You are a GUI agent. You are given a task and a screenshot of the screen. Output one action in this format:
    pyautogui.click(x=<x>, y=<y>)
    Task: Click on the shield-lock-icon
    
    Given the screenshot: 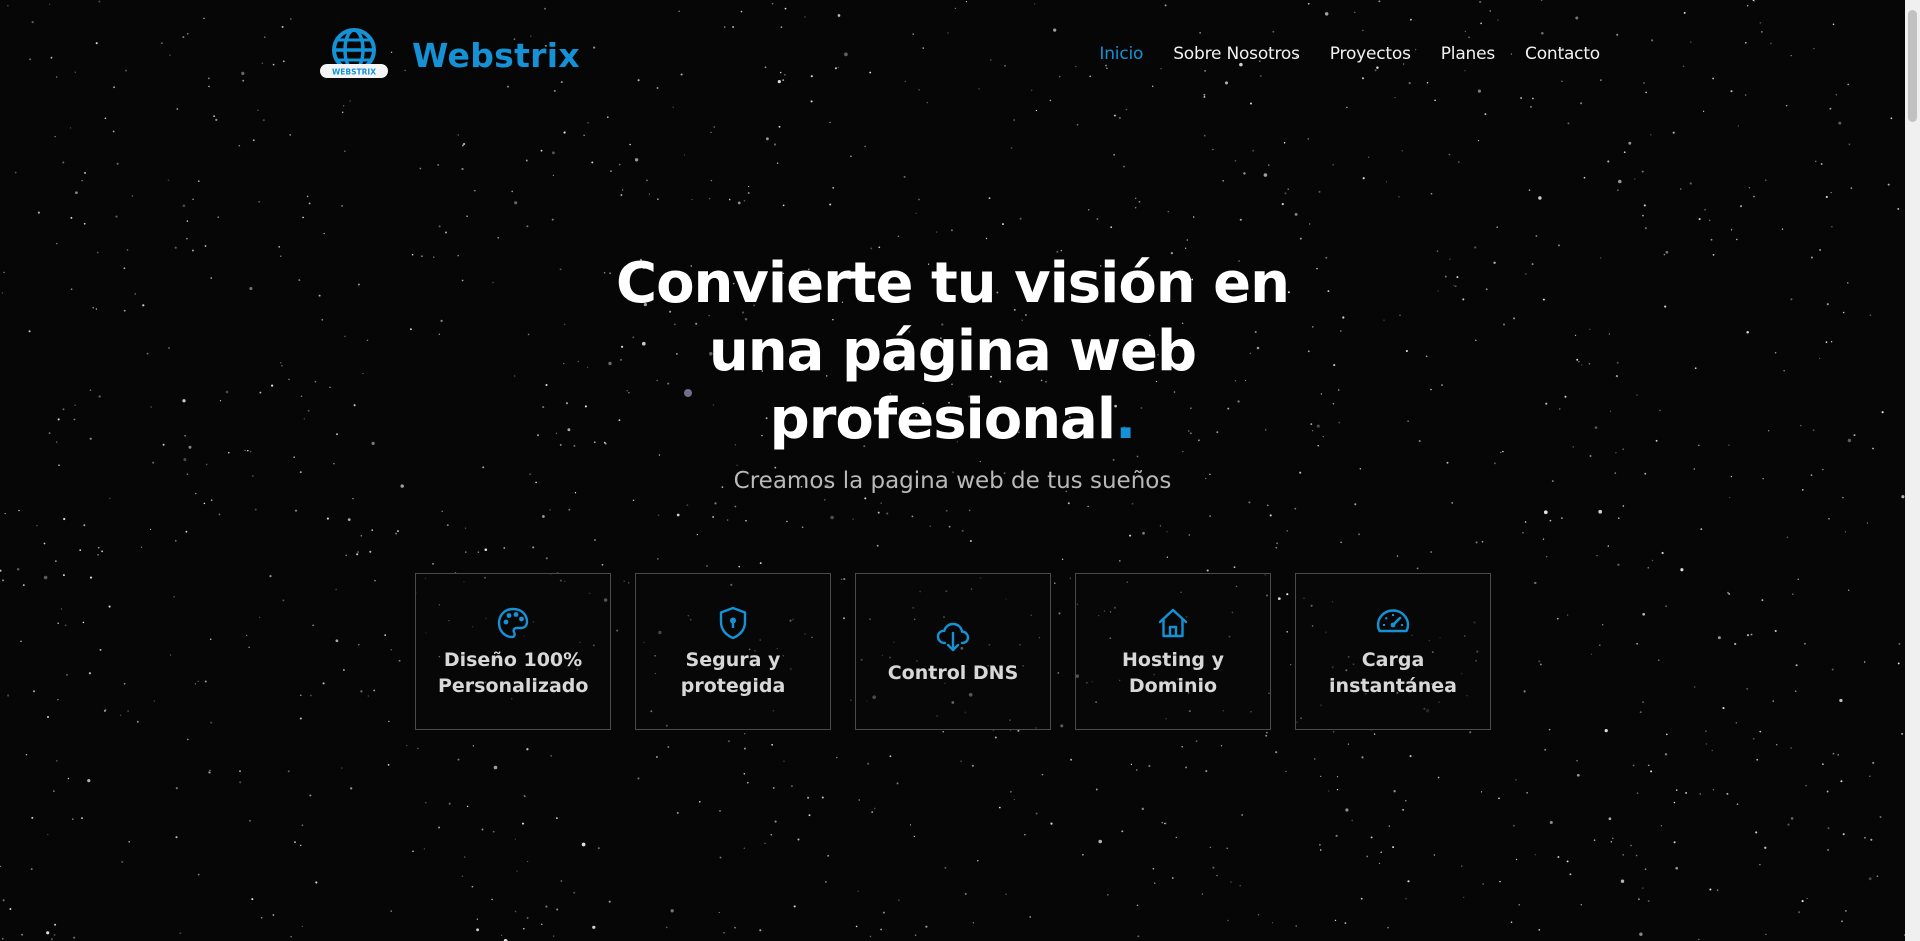 What is the action you would take?
    pyautogui.click(x=733, y=622)
    